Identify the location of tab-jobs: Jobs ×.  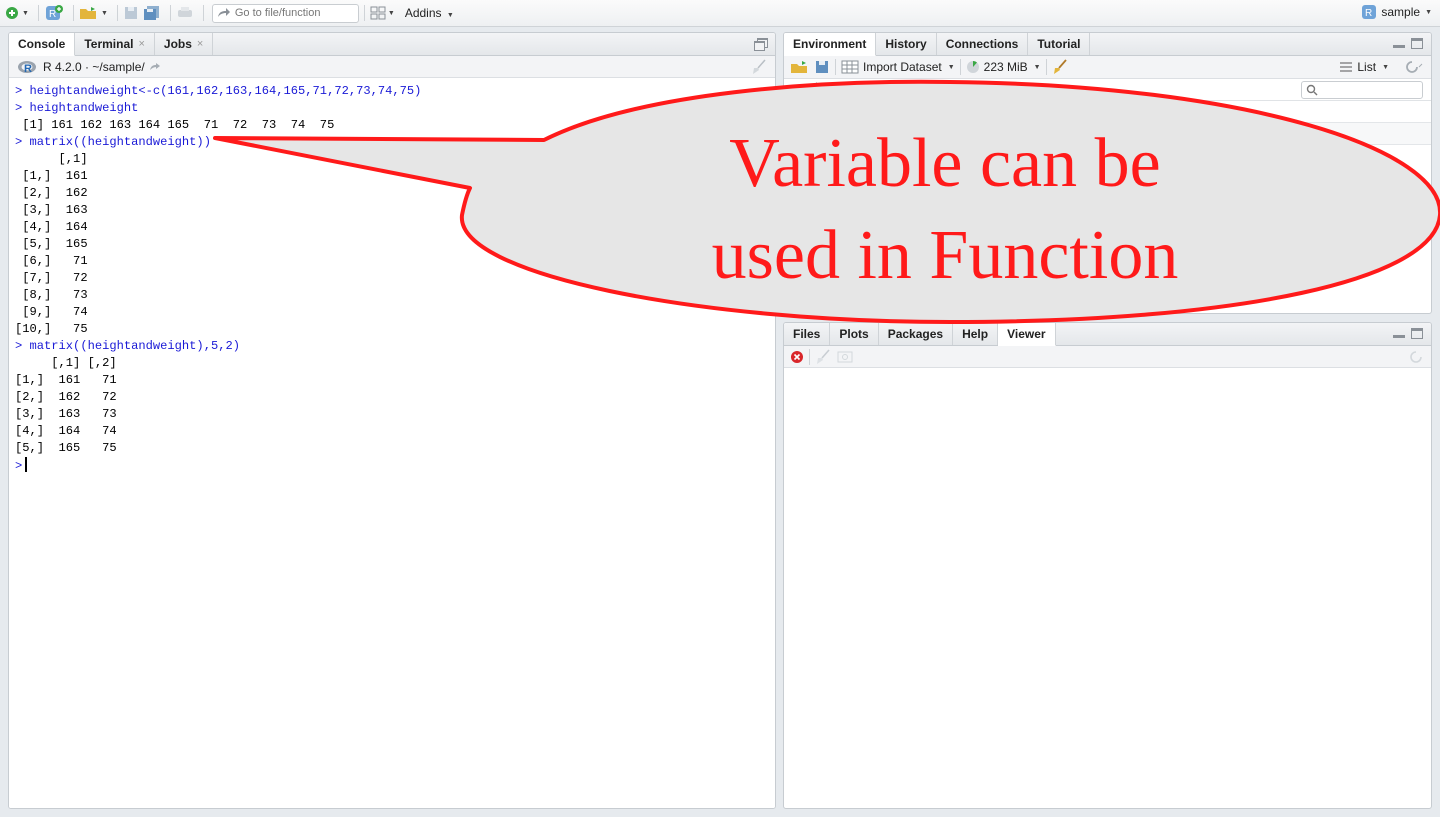
(184, 44).